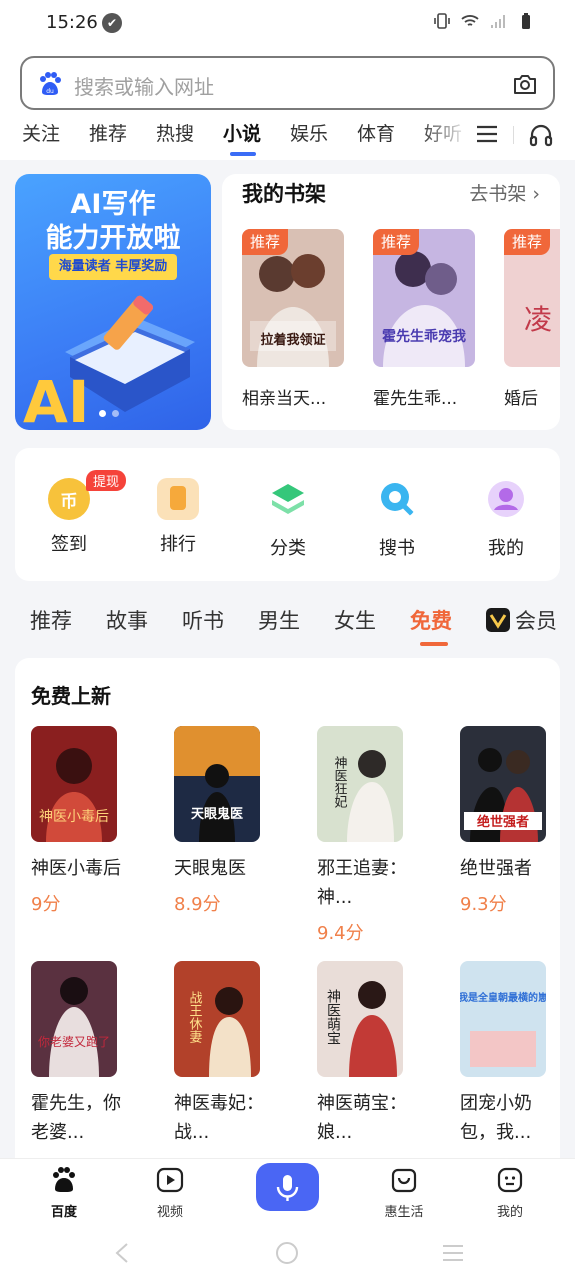 The height and width of the screenshot is (1280, 575). What do you see at coordinates (284, 194) in the screenshot?
I see `bookshelf-title: 我的书架` at bounding box center [284, 194].